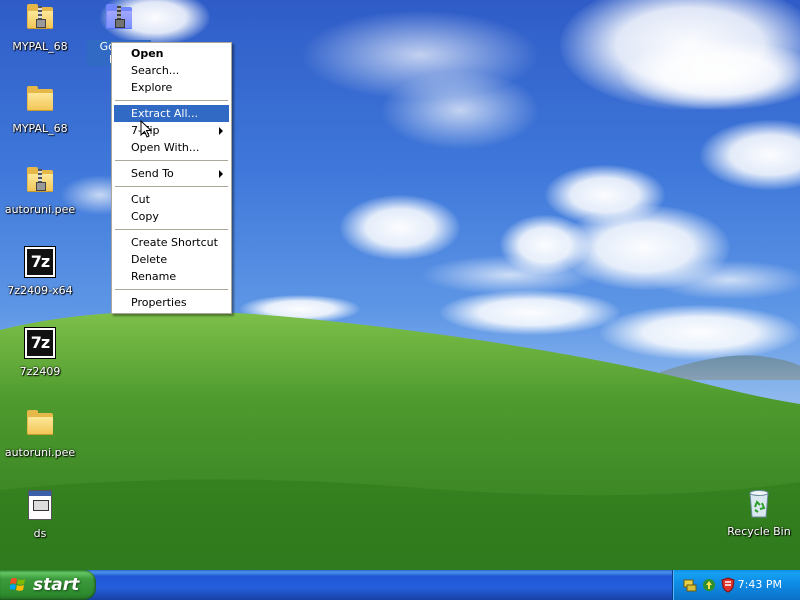 This screenshot has width=800, height=600. I want to click on desktop-icon-7z2409: 7z 7z2409, so click(40, 352).